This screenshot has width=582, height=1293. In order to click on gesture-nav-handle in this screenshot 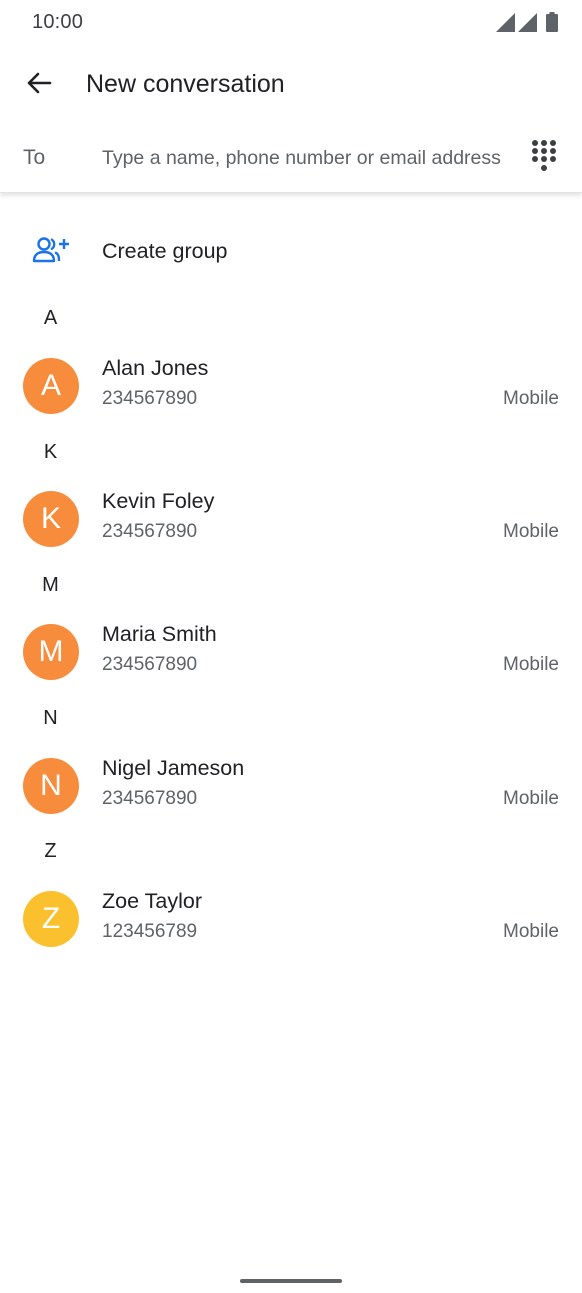, I will do `click(291, 1281)`.